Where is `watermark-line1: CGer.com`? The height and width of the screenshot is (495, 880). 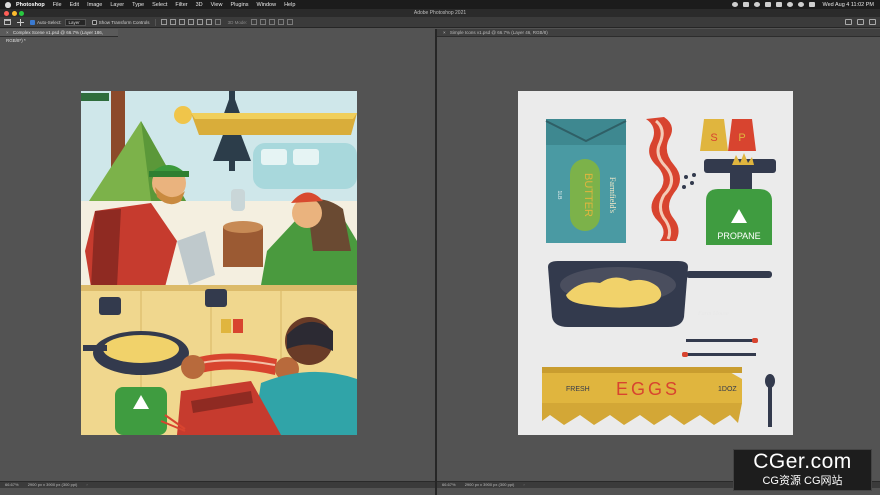 watermark-line1: CGer.com is located at coordinates (802, 461).